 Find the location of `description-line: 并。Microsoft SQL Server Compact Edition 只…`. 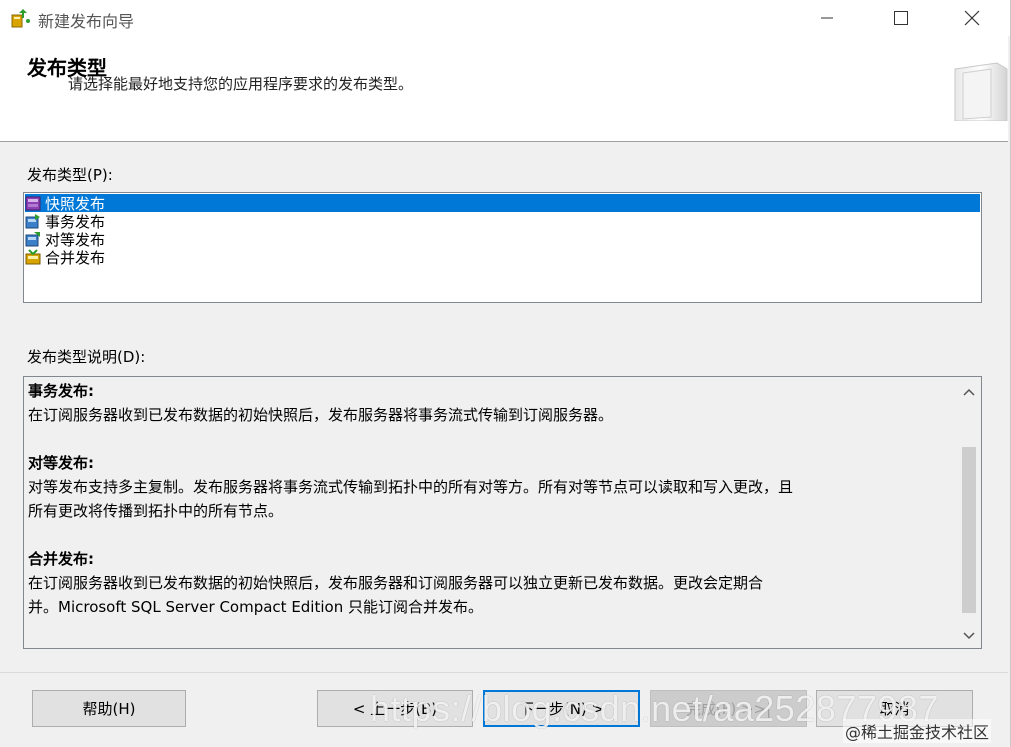

description-line: 并。Microsoft SQL Server Compact Edition 只… is located at coordinates (255, 607).